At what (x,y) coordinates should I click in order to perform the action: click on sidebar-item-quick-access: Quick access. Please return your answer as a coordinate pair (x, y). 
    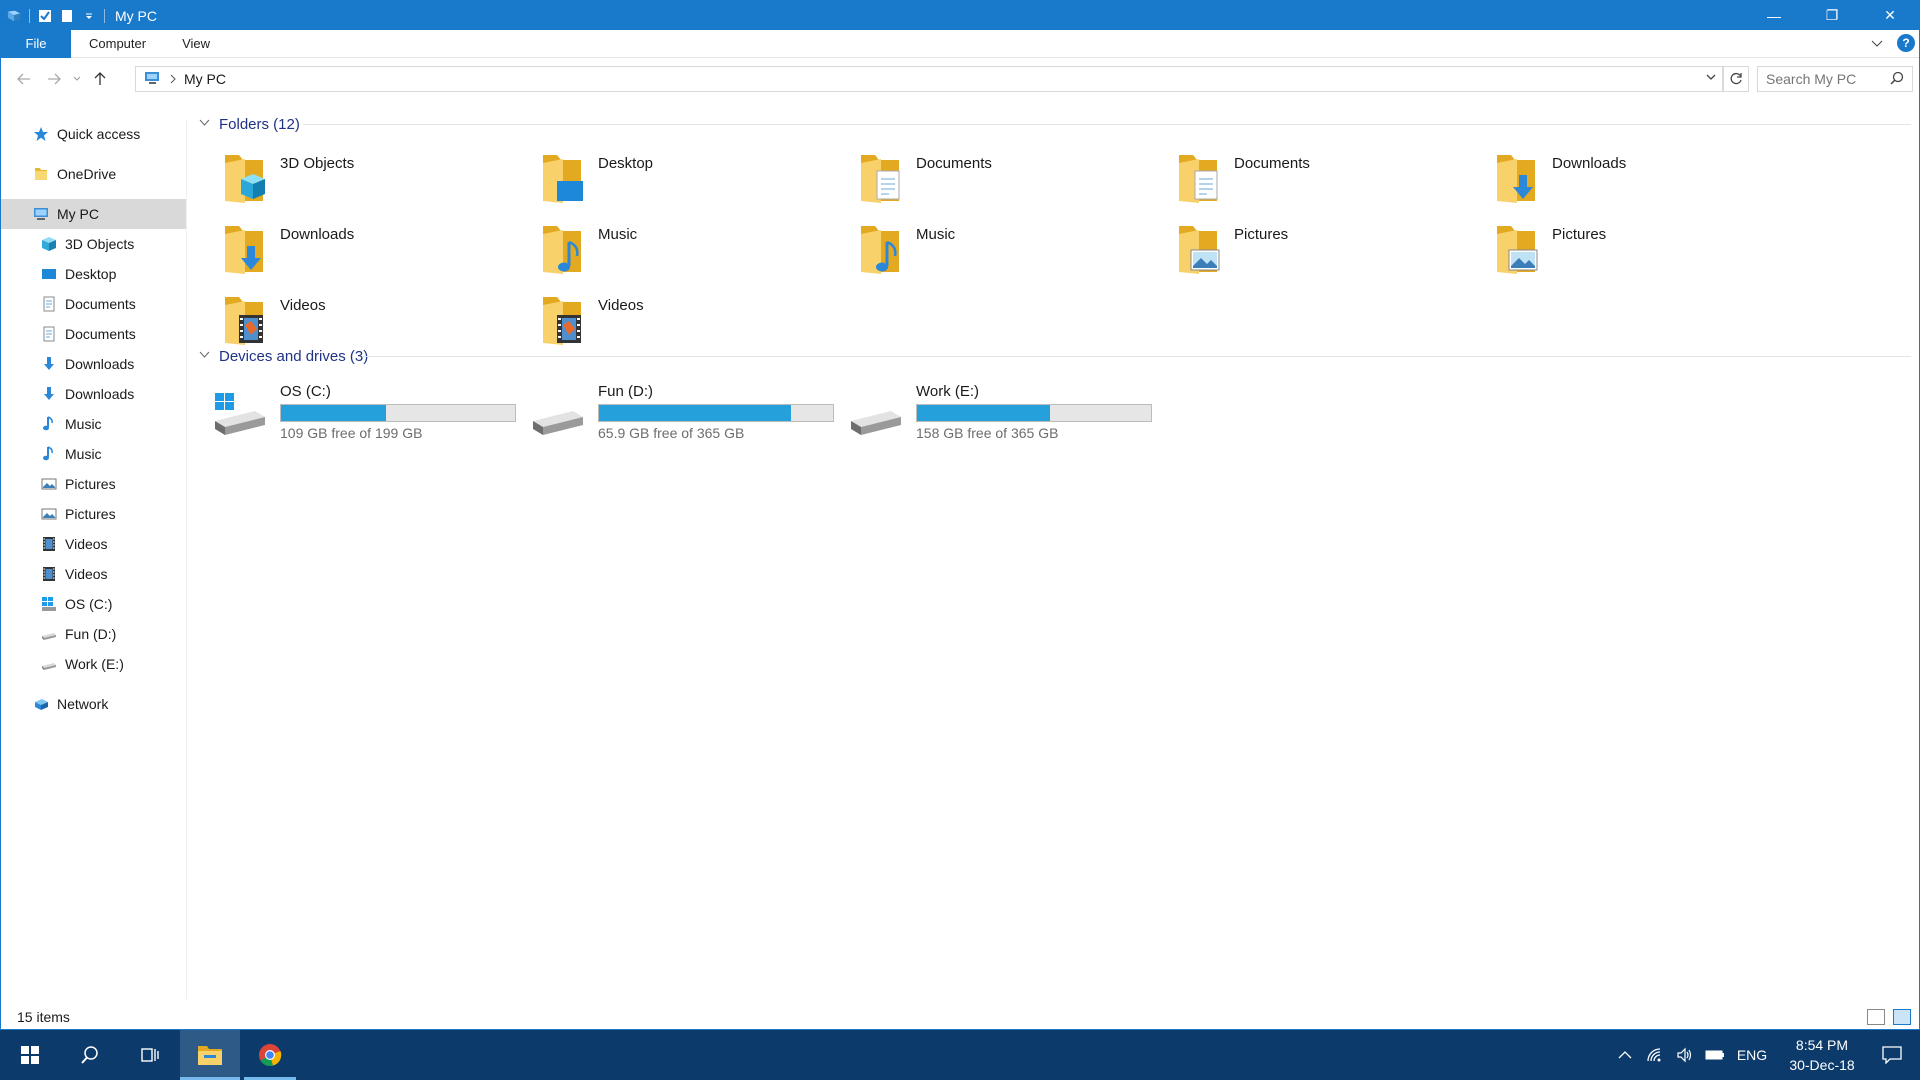
    Looking at the image, I should click on (93, 134).